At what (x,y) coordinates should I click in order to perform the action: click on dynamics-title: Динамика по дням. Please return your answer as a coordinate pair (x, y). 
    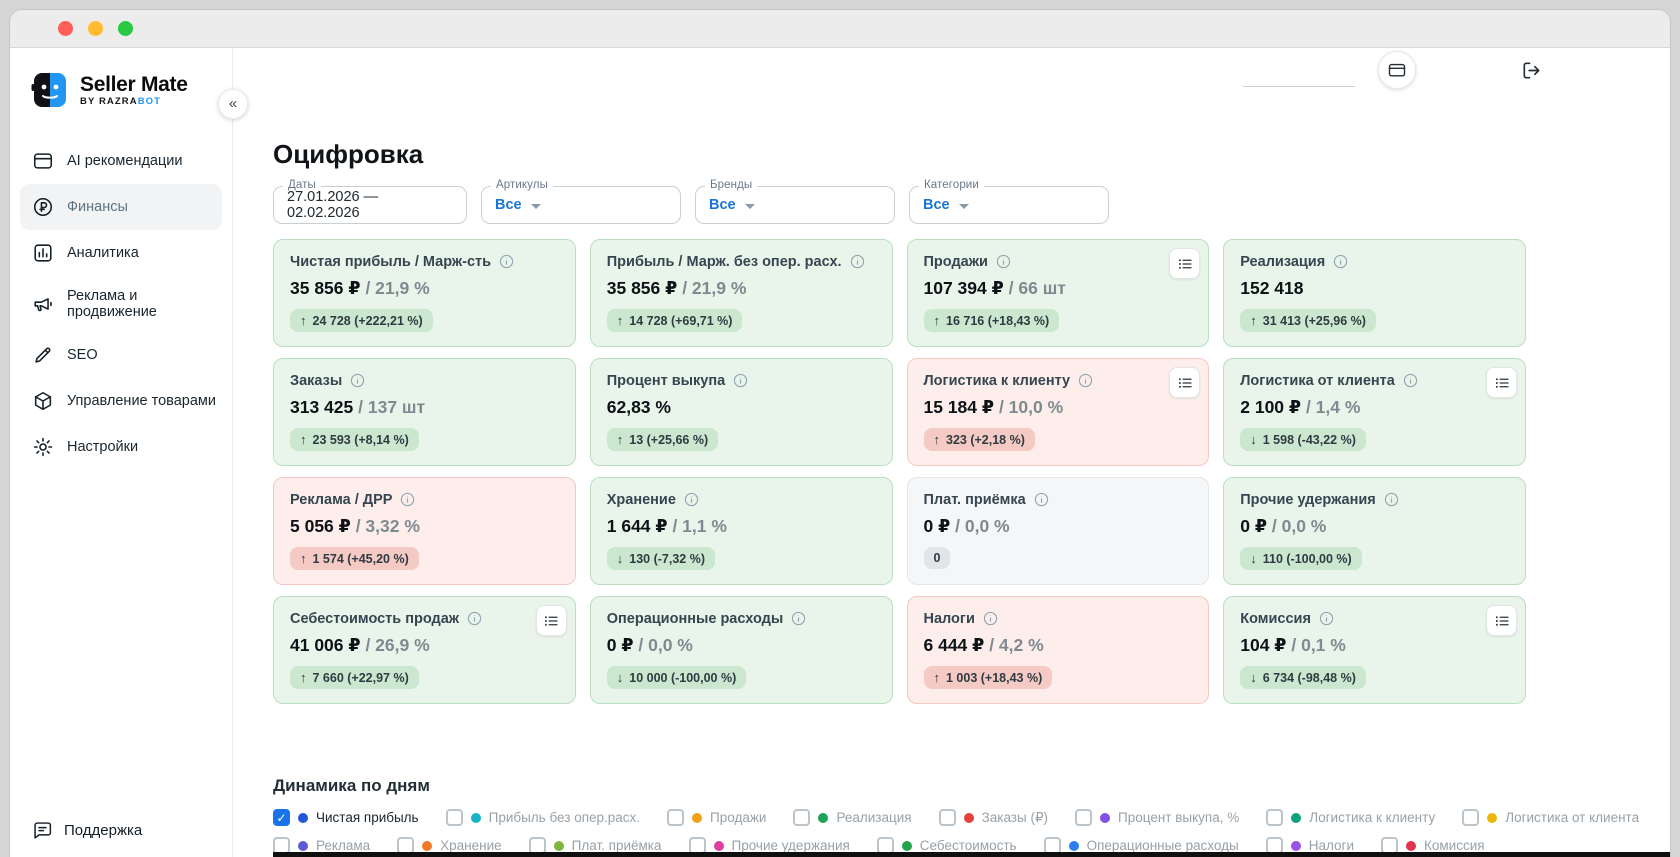
    Looking at the image, I should click on (351, 785).